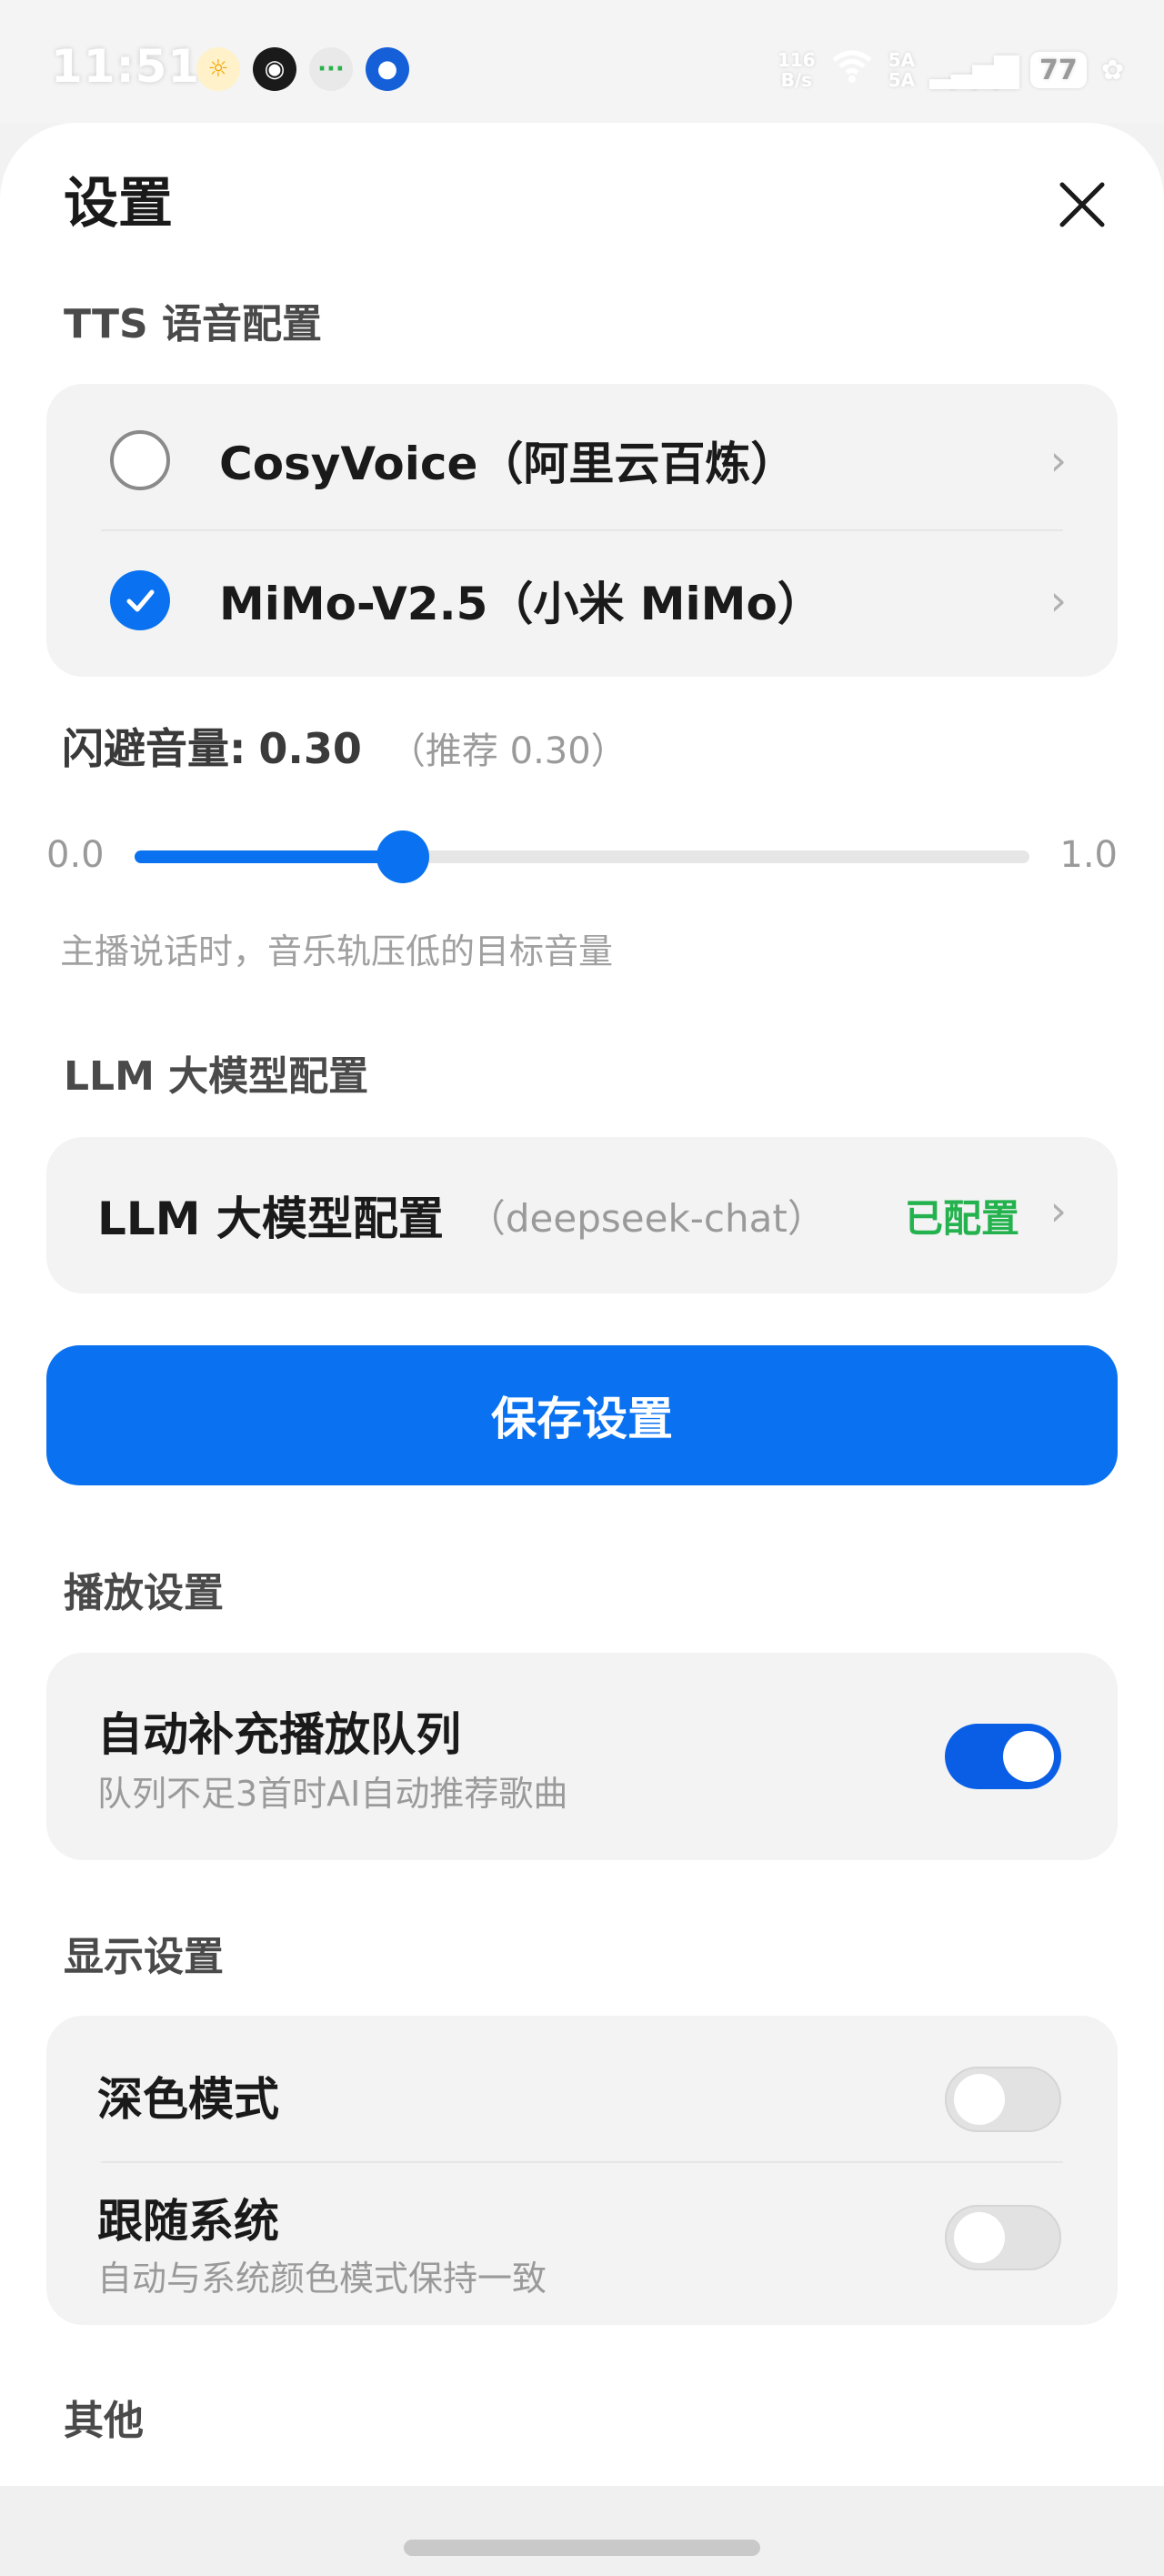 The height and width of the screenshot is (2576, 1164). I want to click on status-bar: 11:51 ☼ ◉ ··· ● 116 B/s 5A 5A ▂▃▅▇ 77 ✿, so click(582, 61).